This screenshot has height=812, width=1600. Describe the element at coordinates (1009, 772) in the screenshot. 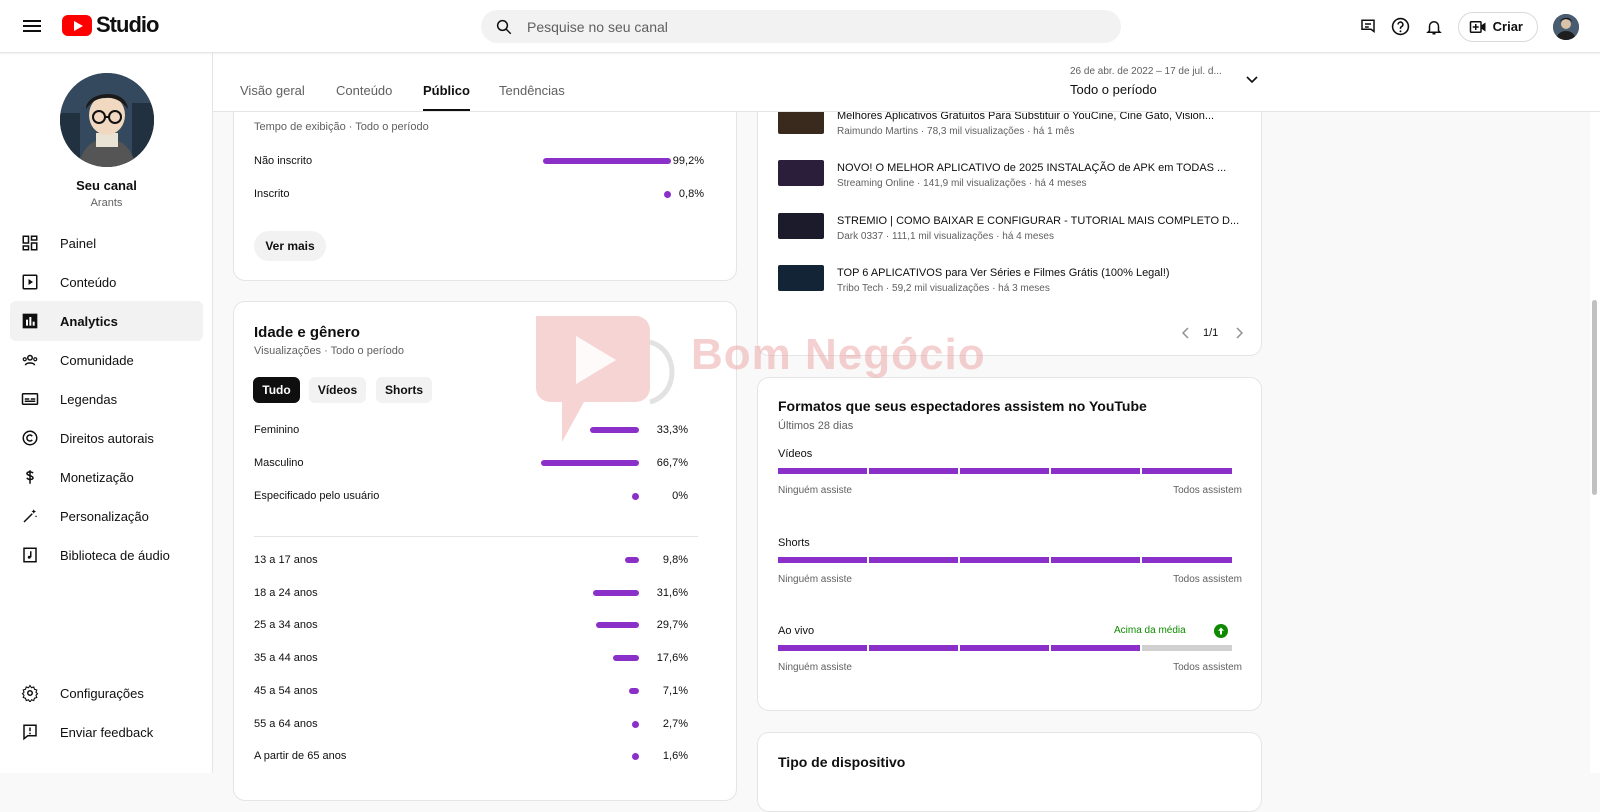

I see `device-type-card: Tipo de dispositivo` at that location.